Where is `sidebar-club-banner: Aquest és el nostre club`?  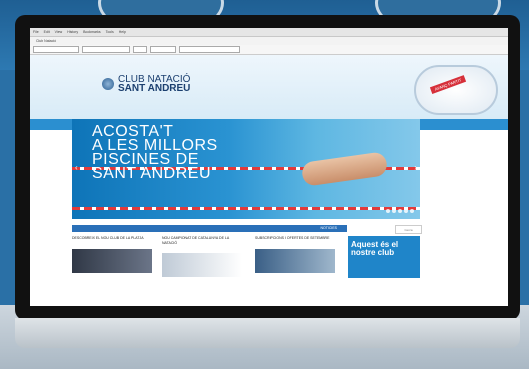
sidebar-club-banner: Aquest és el nostre club is located at coordinates (384, 257).